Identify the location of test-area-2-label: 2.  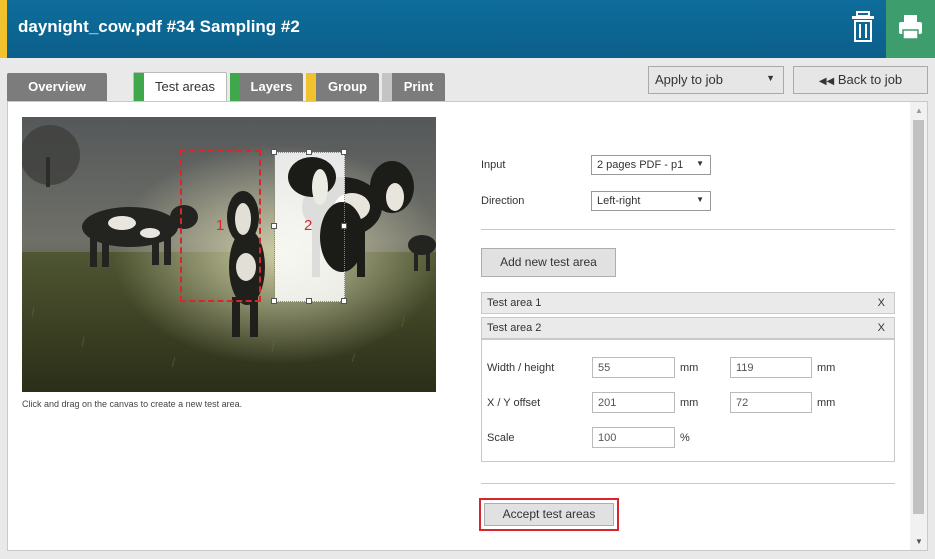
(308, 225).